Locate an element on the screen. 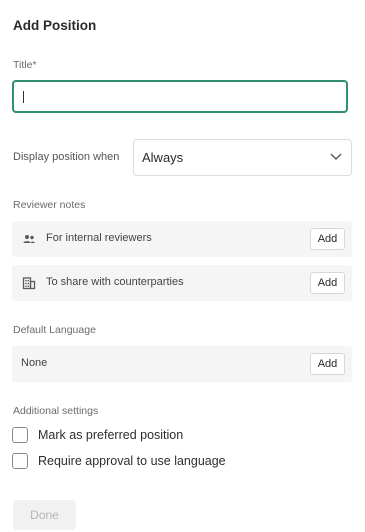 The width and height of the screenshot is (365, 532). display-condition-value: Always is located at coordinates (163, 157).